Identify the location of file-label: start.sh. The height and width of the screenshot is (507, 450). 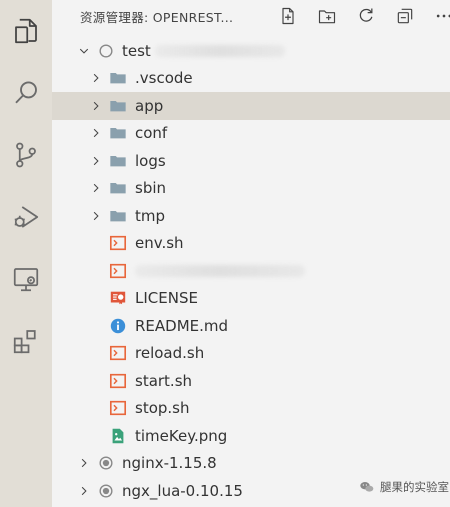
(164, 380).